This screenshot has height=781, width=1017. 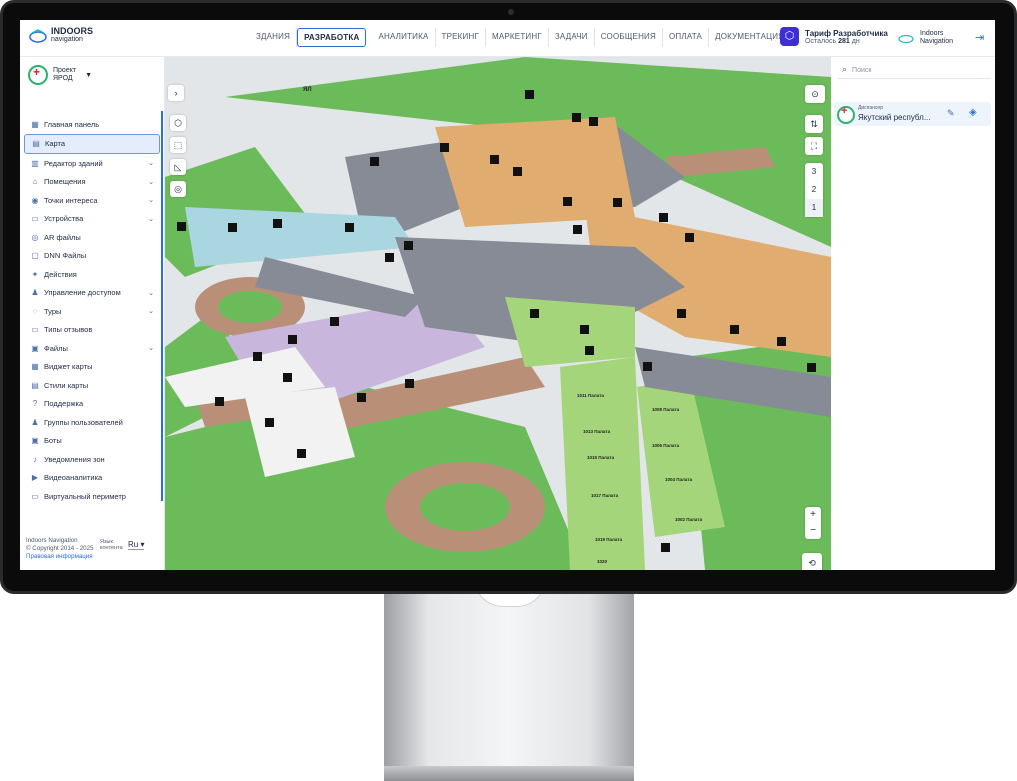 I want to click on ruler-icon: ◺, so click(x=178, y=167).